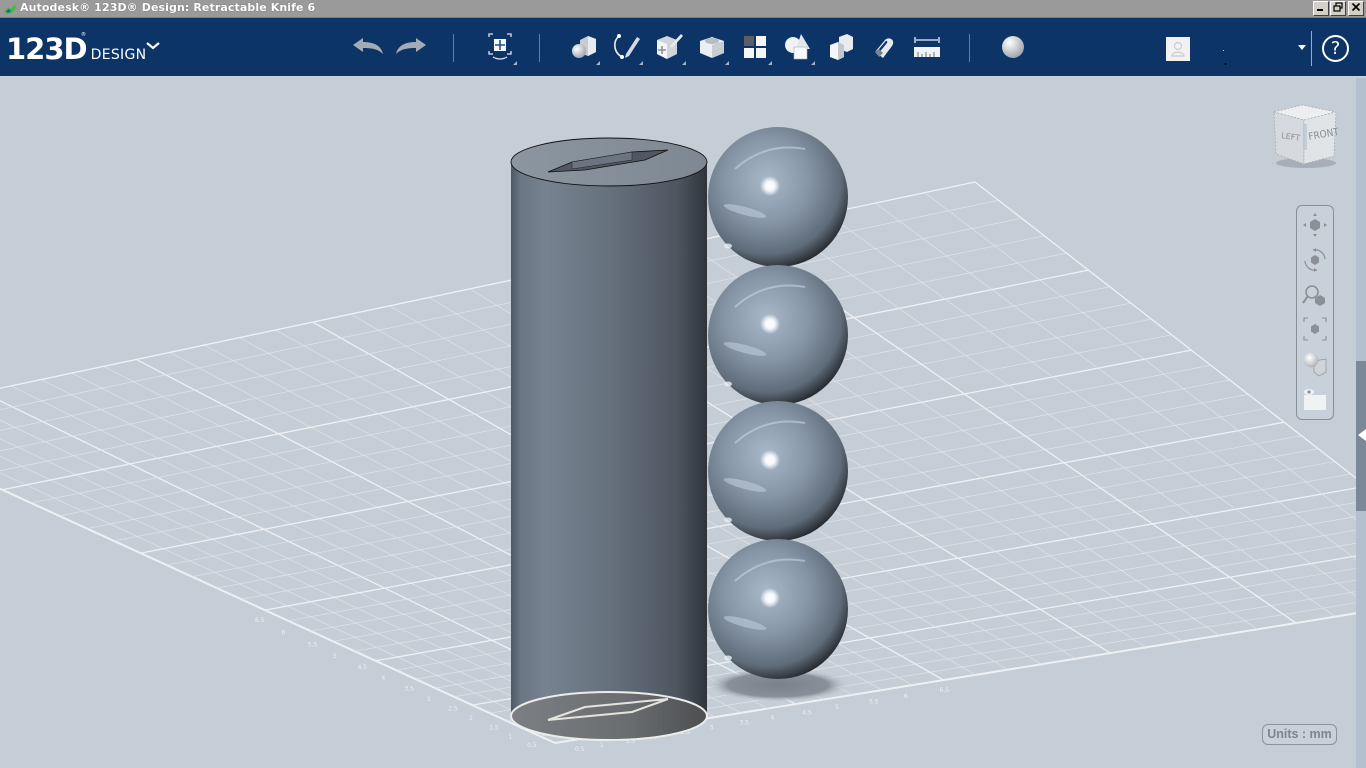 This screenshot has width=1366, height=768. Describe the element at coordinates (945, 690) in the screenshot. I see `right-axis-tick-label: 6.5` at that location.